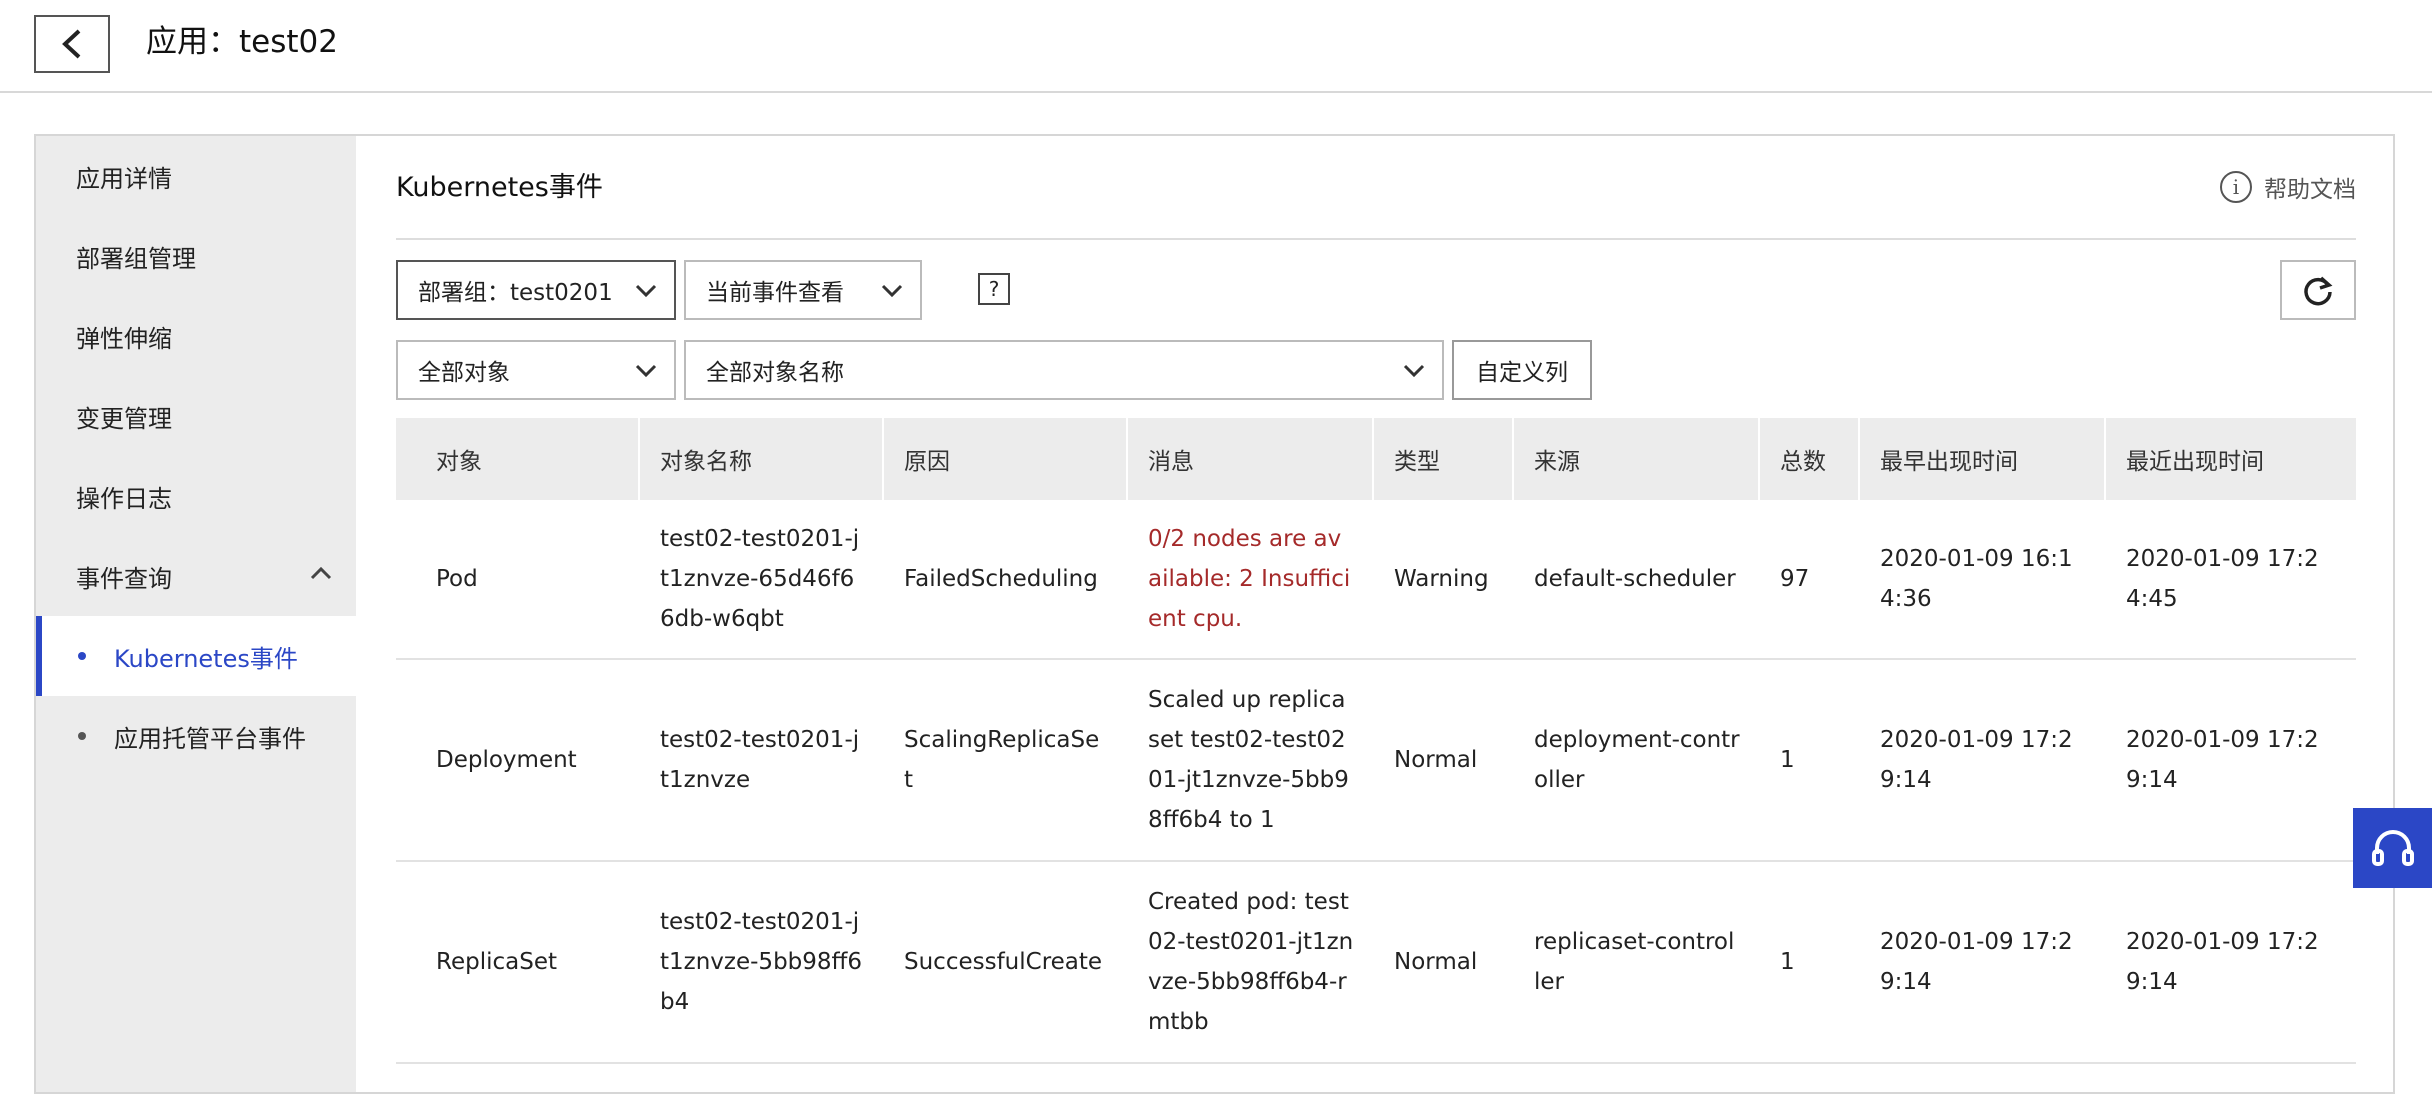 This screenshot has width=2432, height=1094. What do you see at coordinates (1522, 370) in the screenshot?
I see `custom-columns-button: 自定义列` at bounding box center [1522, 370].